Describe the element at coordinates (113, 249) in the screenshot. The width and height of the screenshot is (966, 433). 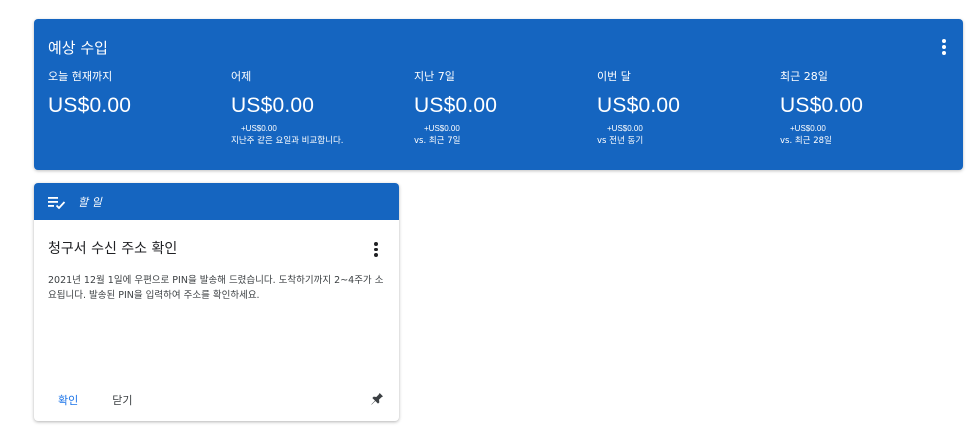
I see `todo-title: 청구서 수신 주소 확인` at that location.